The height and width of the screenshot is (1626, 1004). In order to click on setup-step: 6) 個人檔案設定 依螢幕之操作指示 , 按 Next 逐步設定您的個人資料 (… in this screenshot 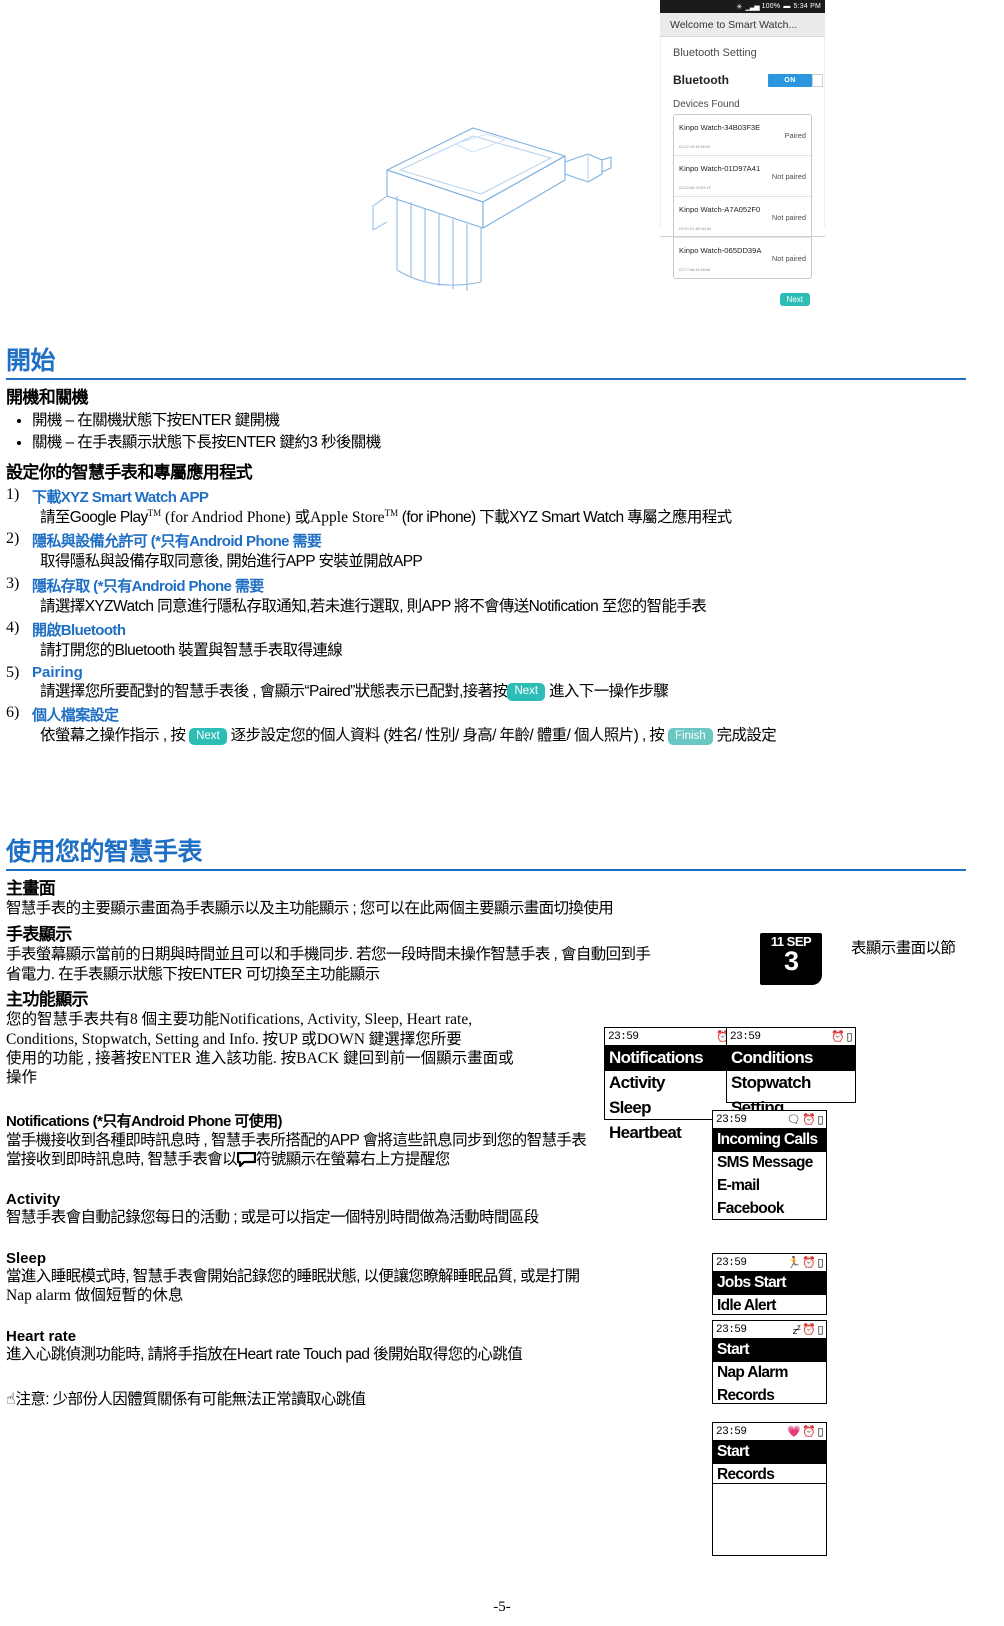, I will do `click(486, 726)`.